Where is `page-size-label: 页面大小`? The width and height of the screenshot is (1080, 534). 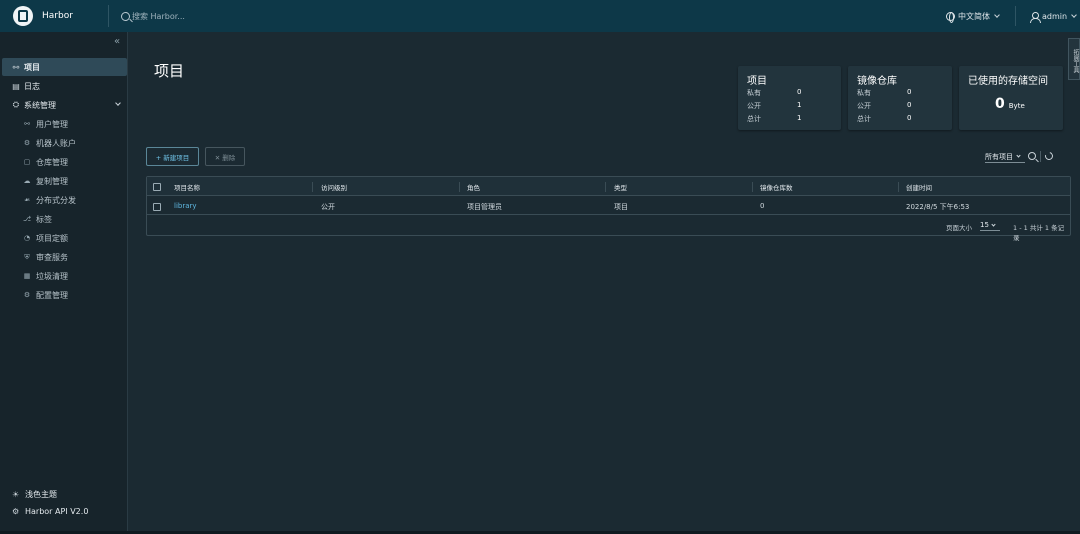
page-size-label: 页面大小 is located at coordinates (959, 228).